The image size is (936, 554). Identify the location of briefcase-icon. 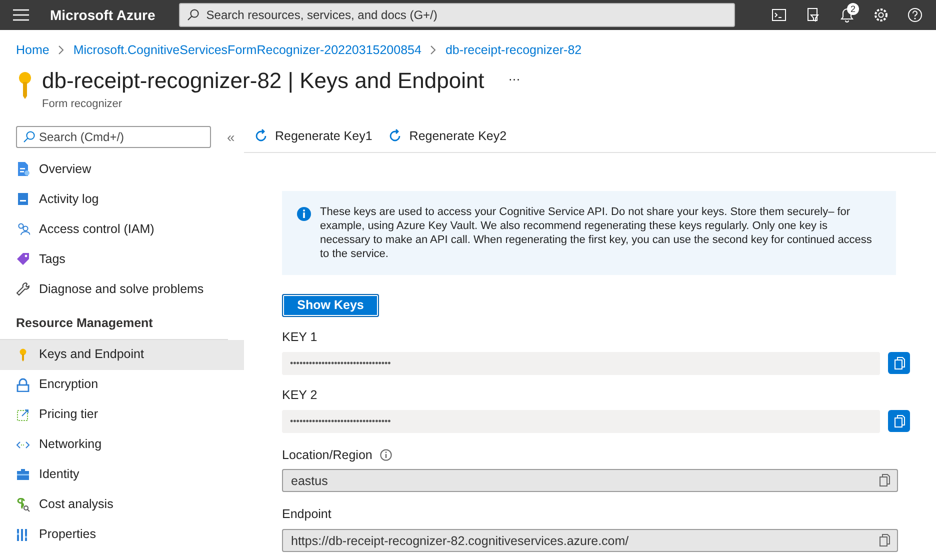
(23, 475).